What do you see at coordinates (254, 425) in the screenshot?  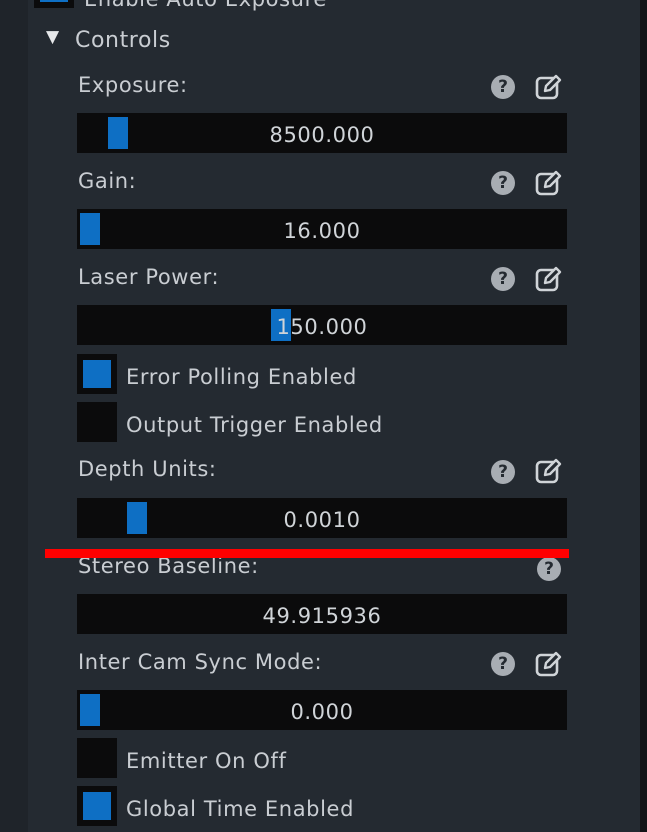 I see `output-trigger-label: Output Trigger Enabled` at bounding box center [254, 425].